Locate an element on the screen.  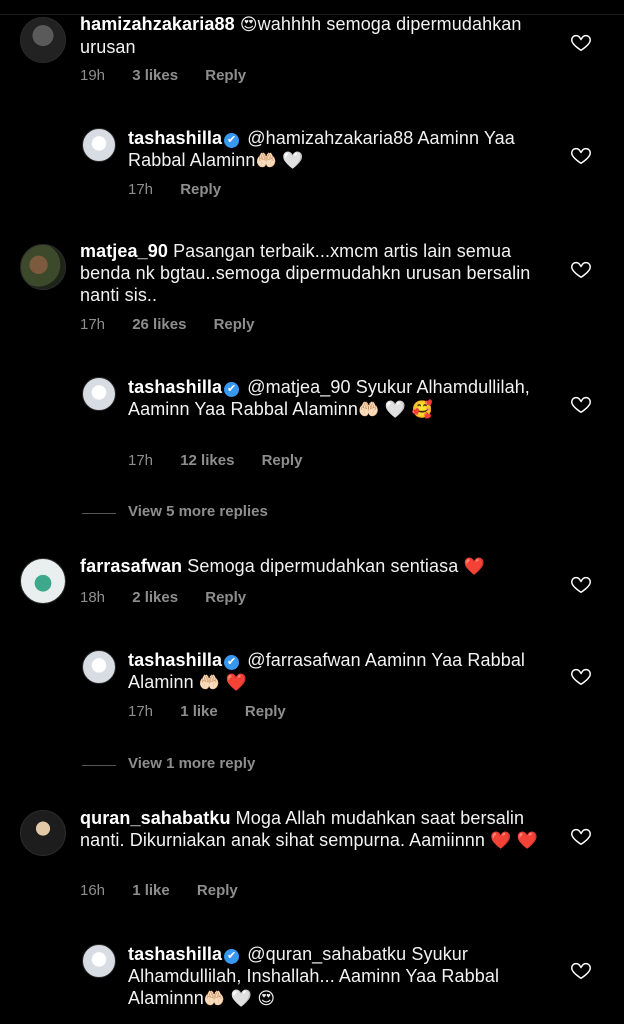
username: matjea_90 is located at coordinates (124, 251).